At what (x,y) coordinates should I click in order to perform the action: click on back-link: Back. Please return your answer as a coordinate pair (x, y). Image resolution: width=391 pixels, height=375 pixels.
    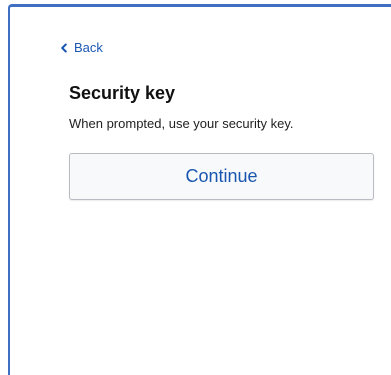
    Looking at the image, I should click on (81, 47).